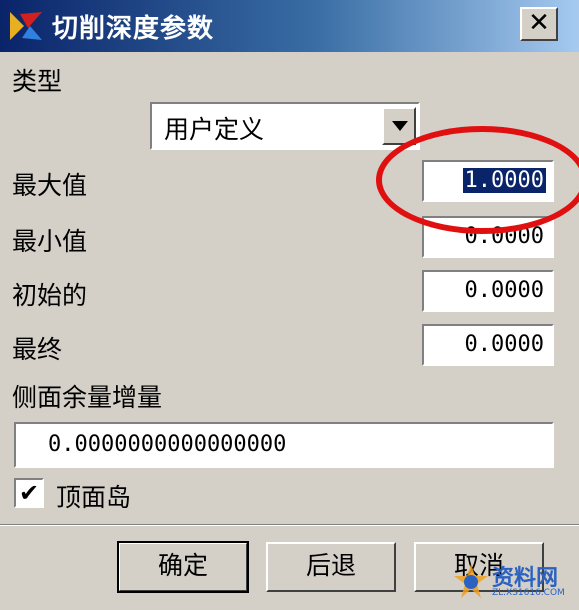 Image resolution: width=579 pixels, height=610 pixels. I want to click on type-label: 类型, so click(37, 81).